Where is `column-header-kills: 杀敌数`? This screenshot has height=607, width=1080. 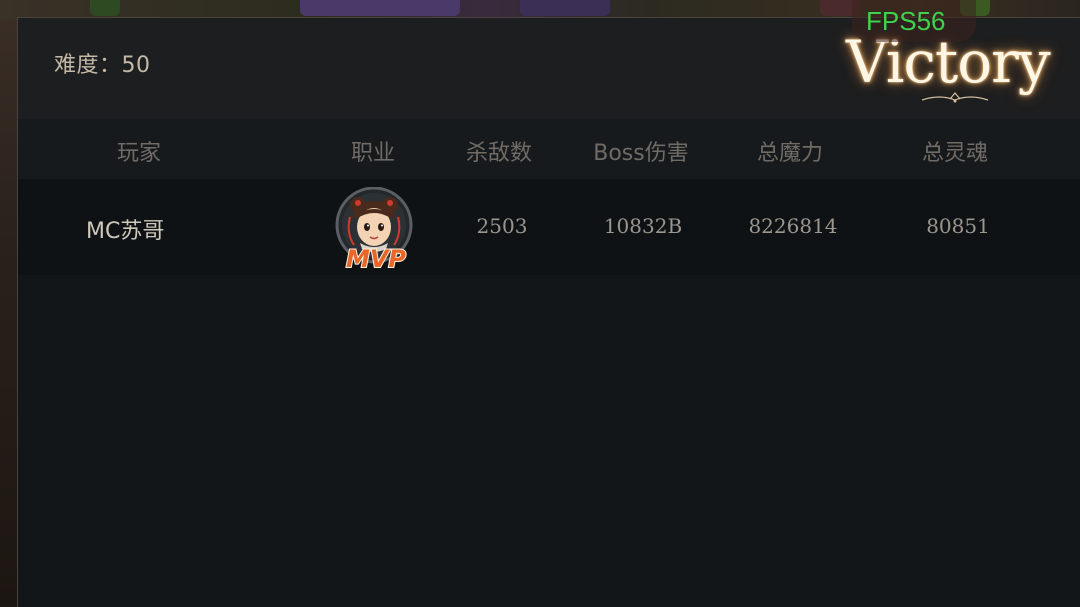 column-header-kills: 杀敌数 is located at coordinates (499, 153).